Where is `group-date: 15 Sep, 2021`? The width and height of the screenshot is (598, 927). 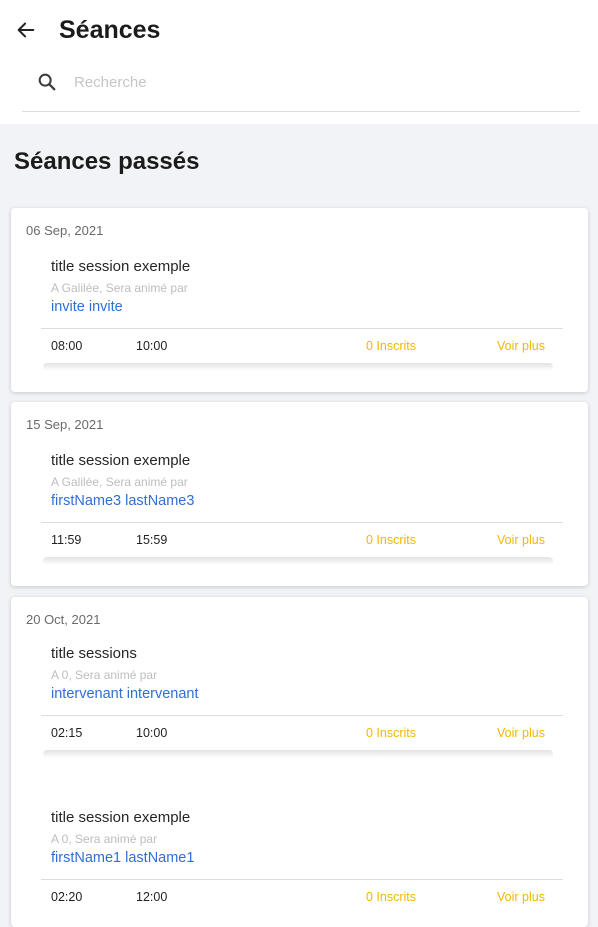 group-date: 15 Sep, 2021 is located at coordinates (65, 424).